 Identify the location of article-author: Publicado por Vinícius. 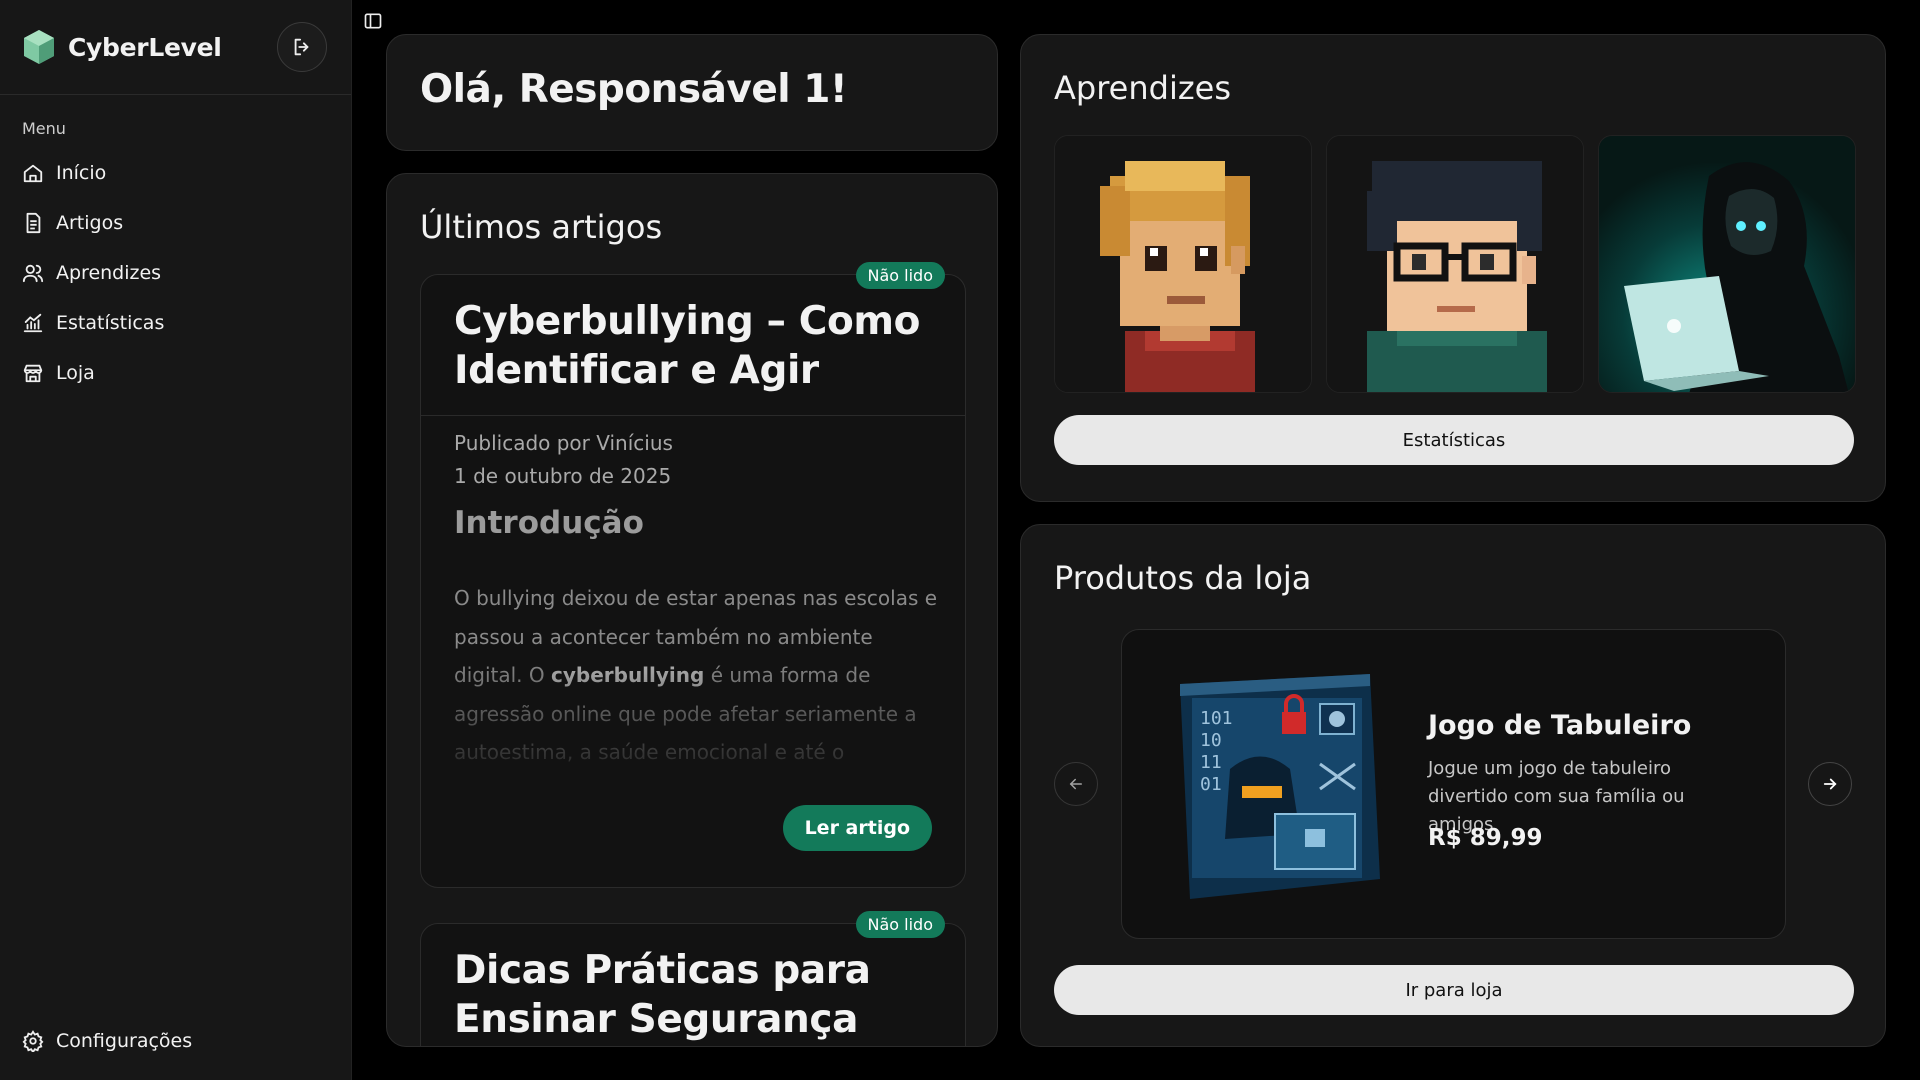
(563, 443).